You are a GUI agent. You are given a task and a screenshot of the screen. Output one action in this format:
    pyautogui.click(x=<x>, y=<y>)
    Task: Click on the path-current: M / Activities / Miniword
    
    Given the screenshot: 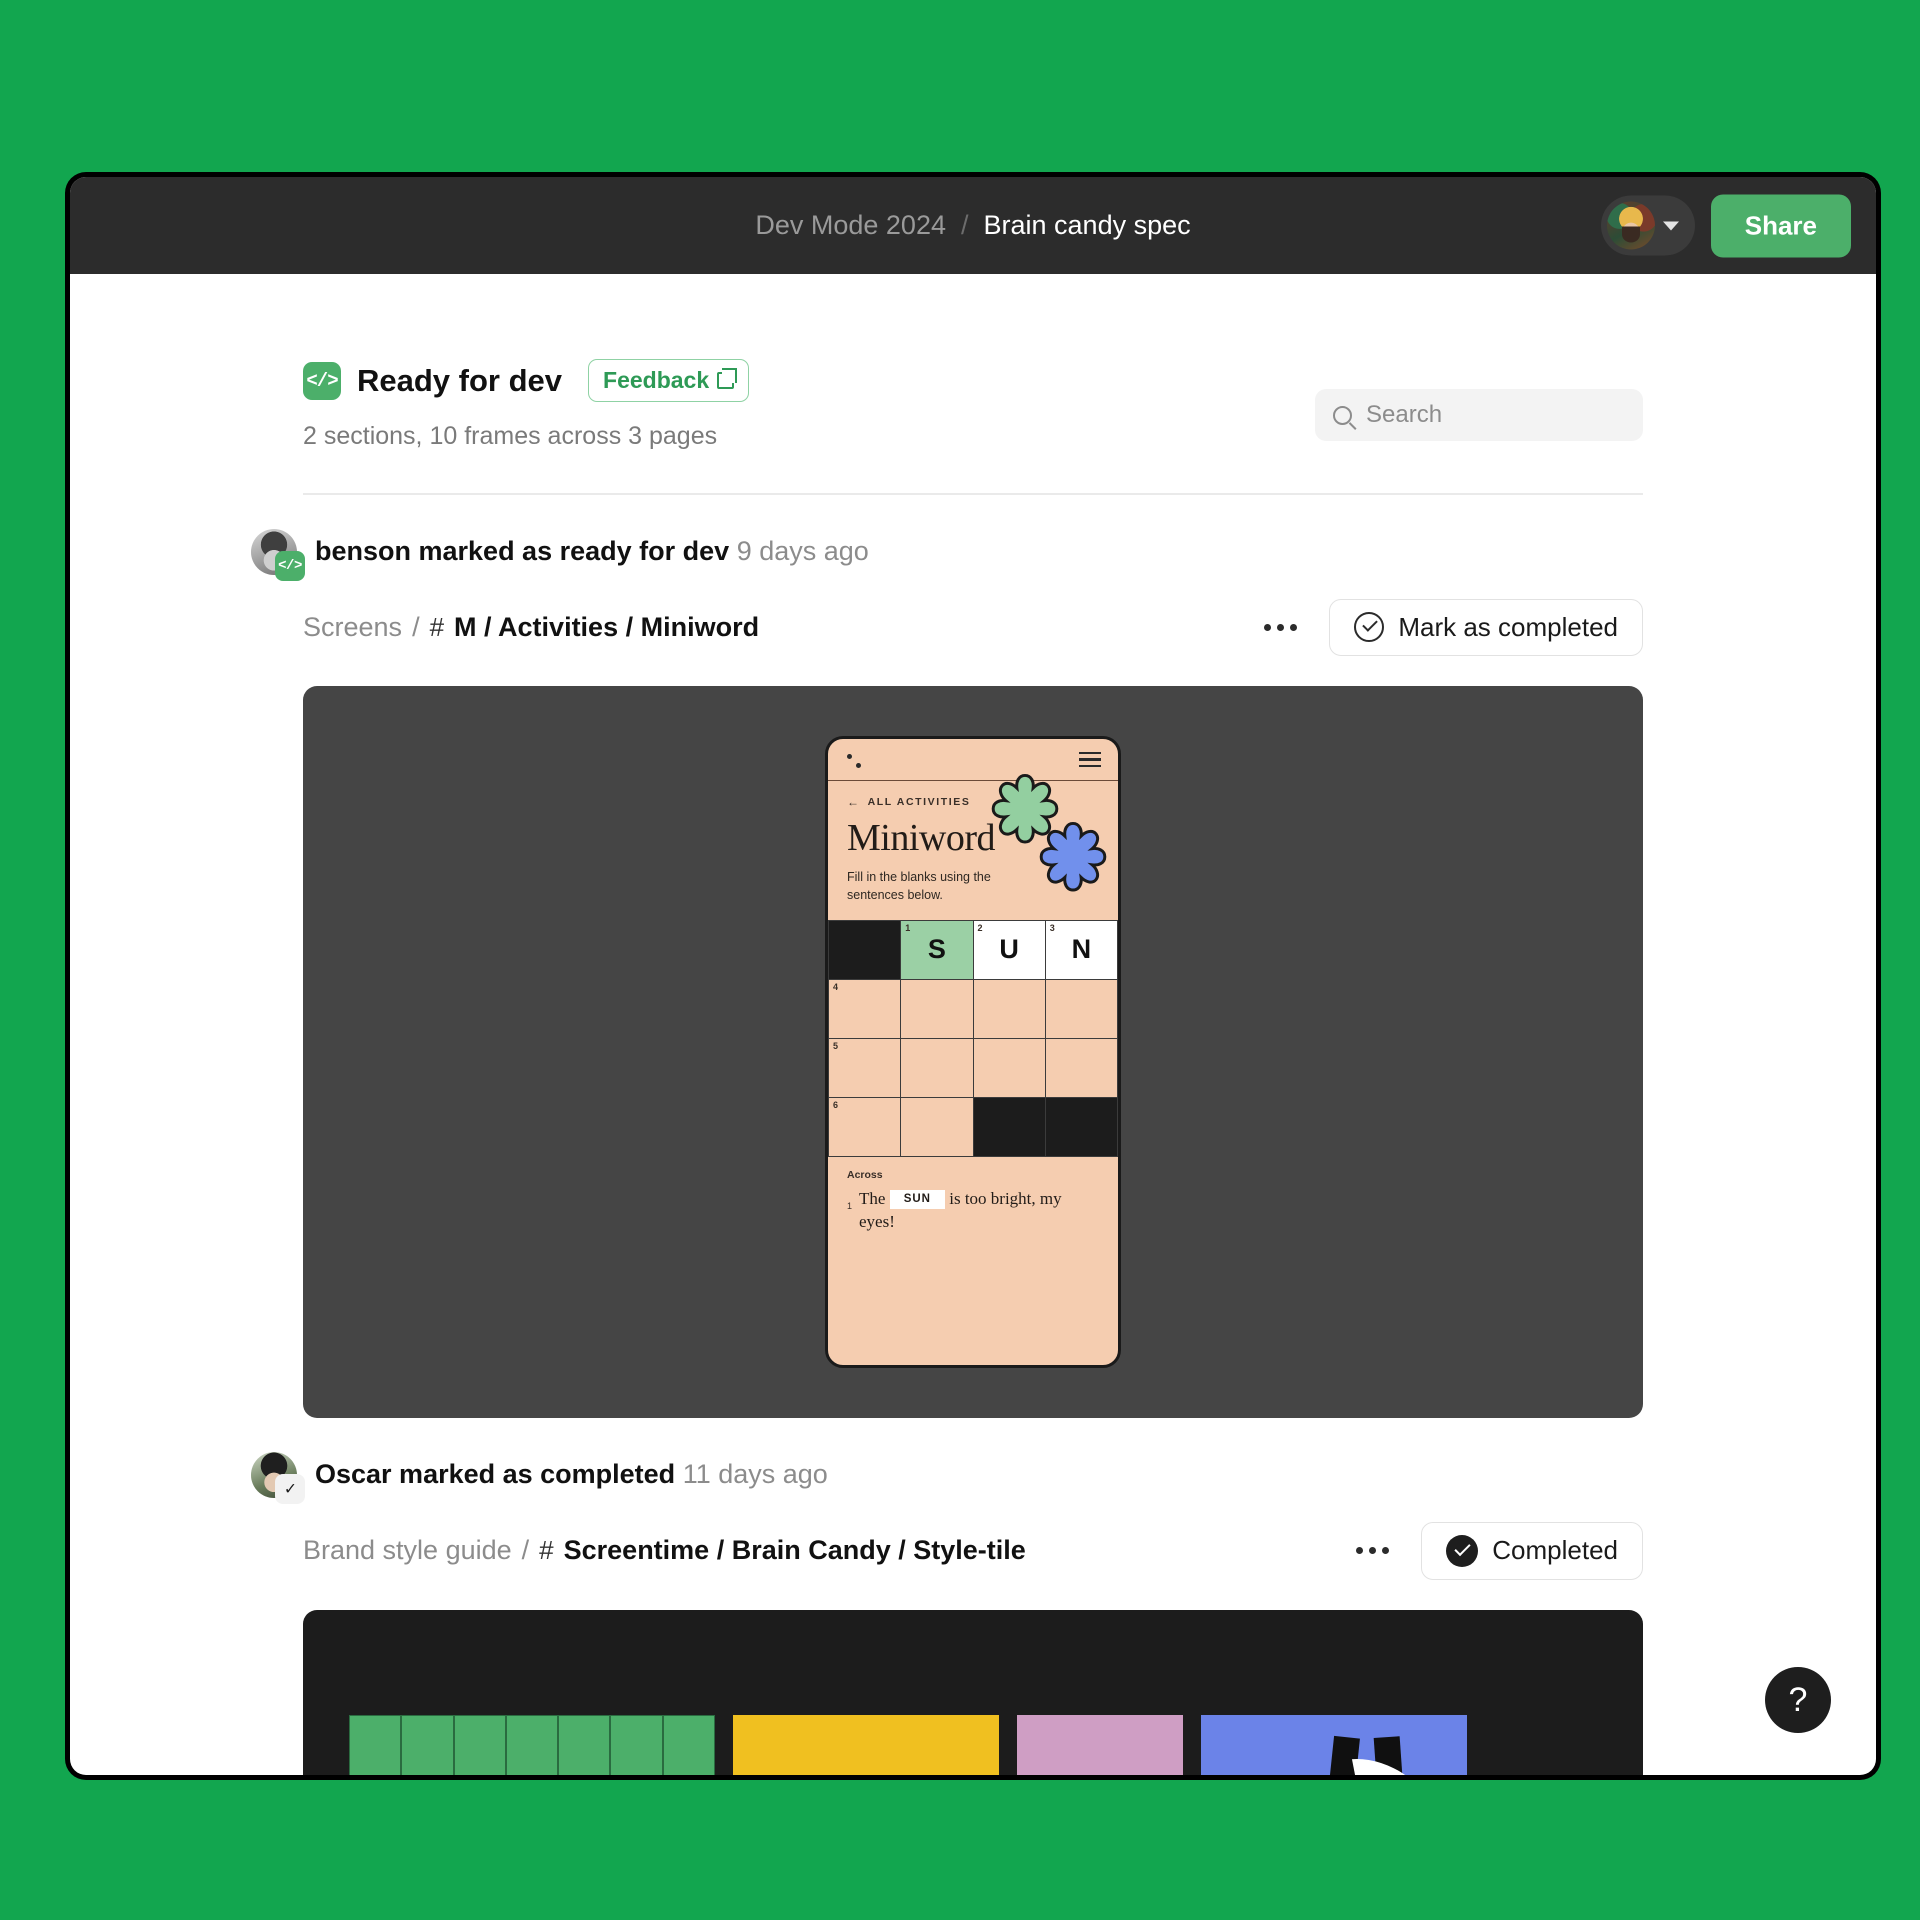 What is the action you would take?
    pyautogui.click(x=606, y=627)
    